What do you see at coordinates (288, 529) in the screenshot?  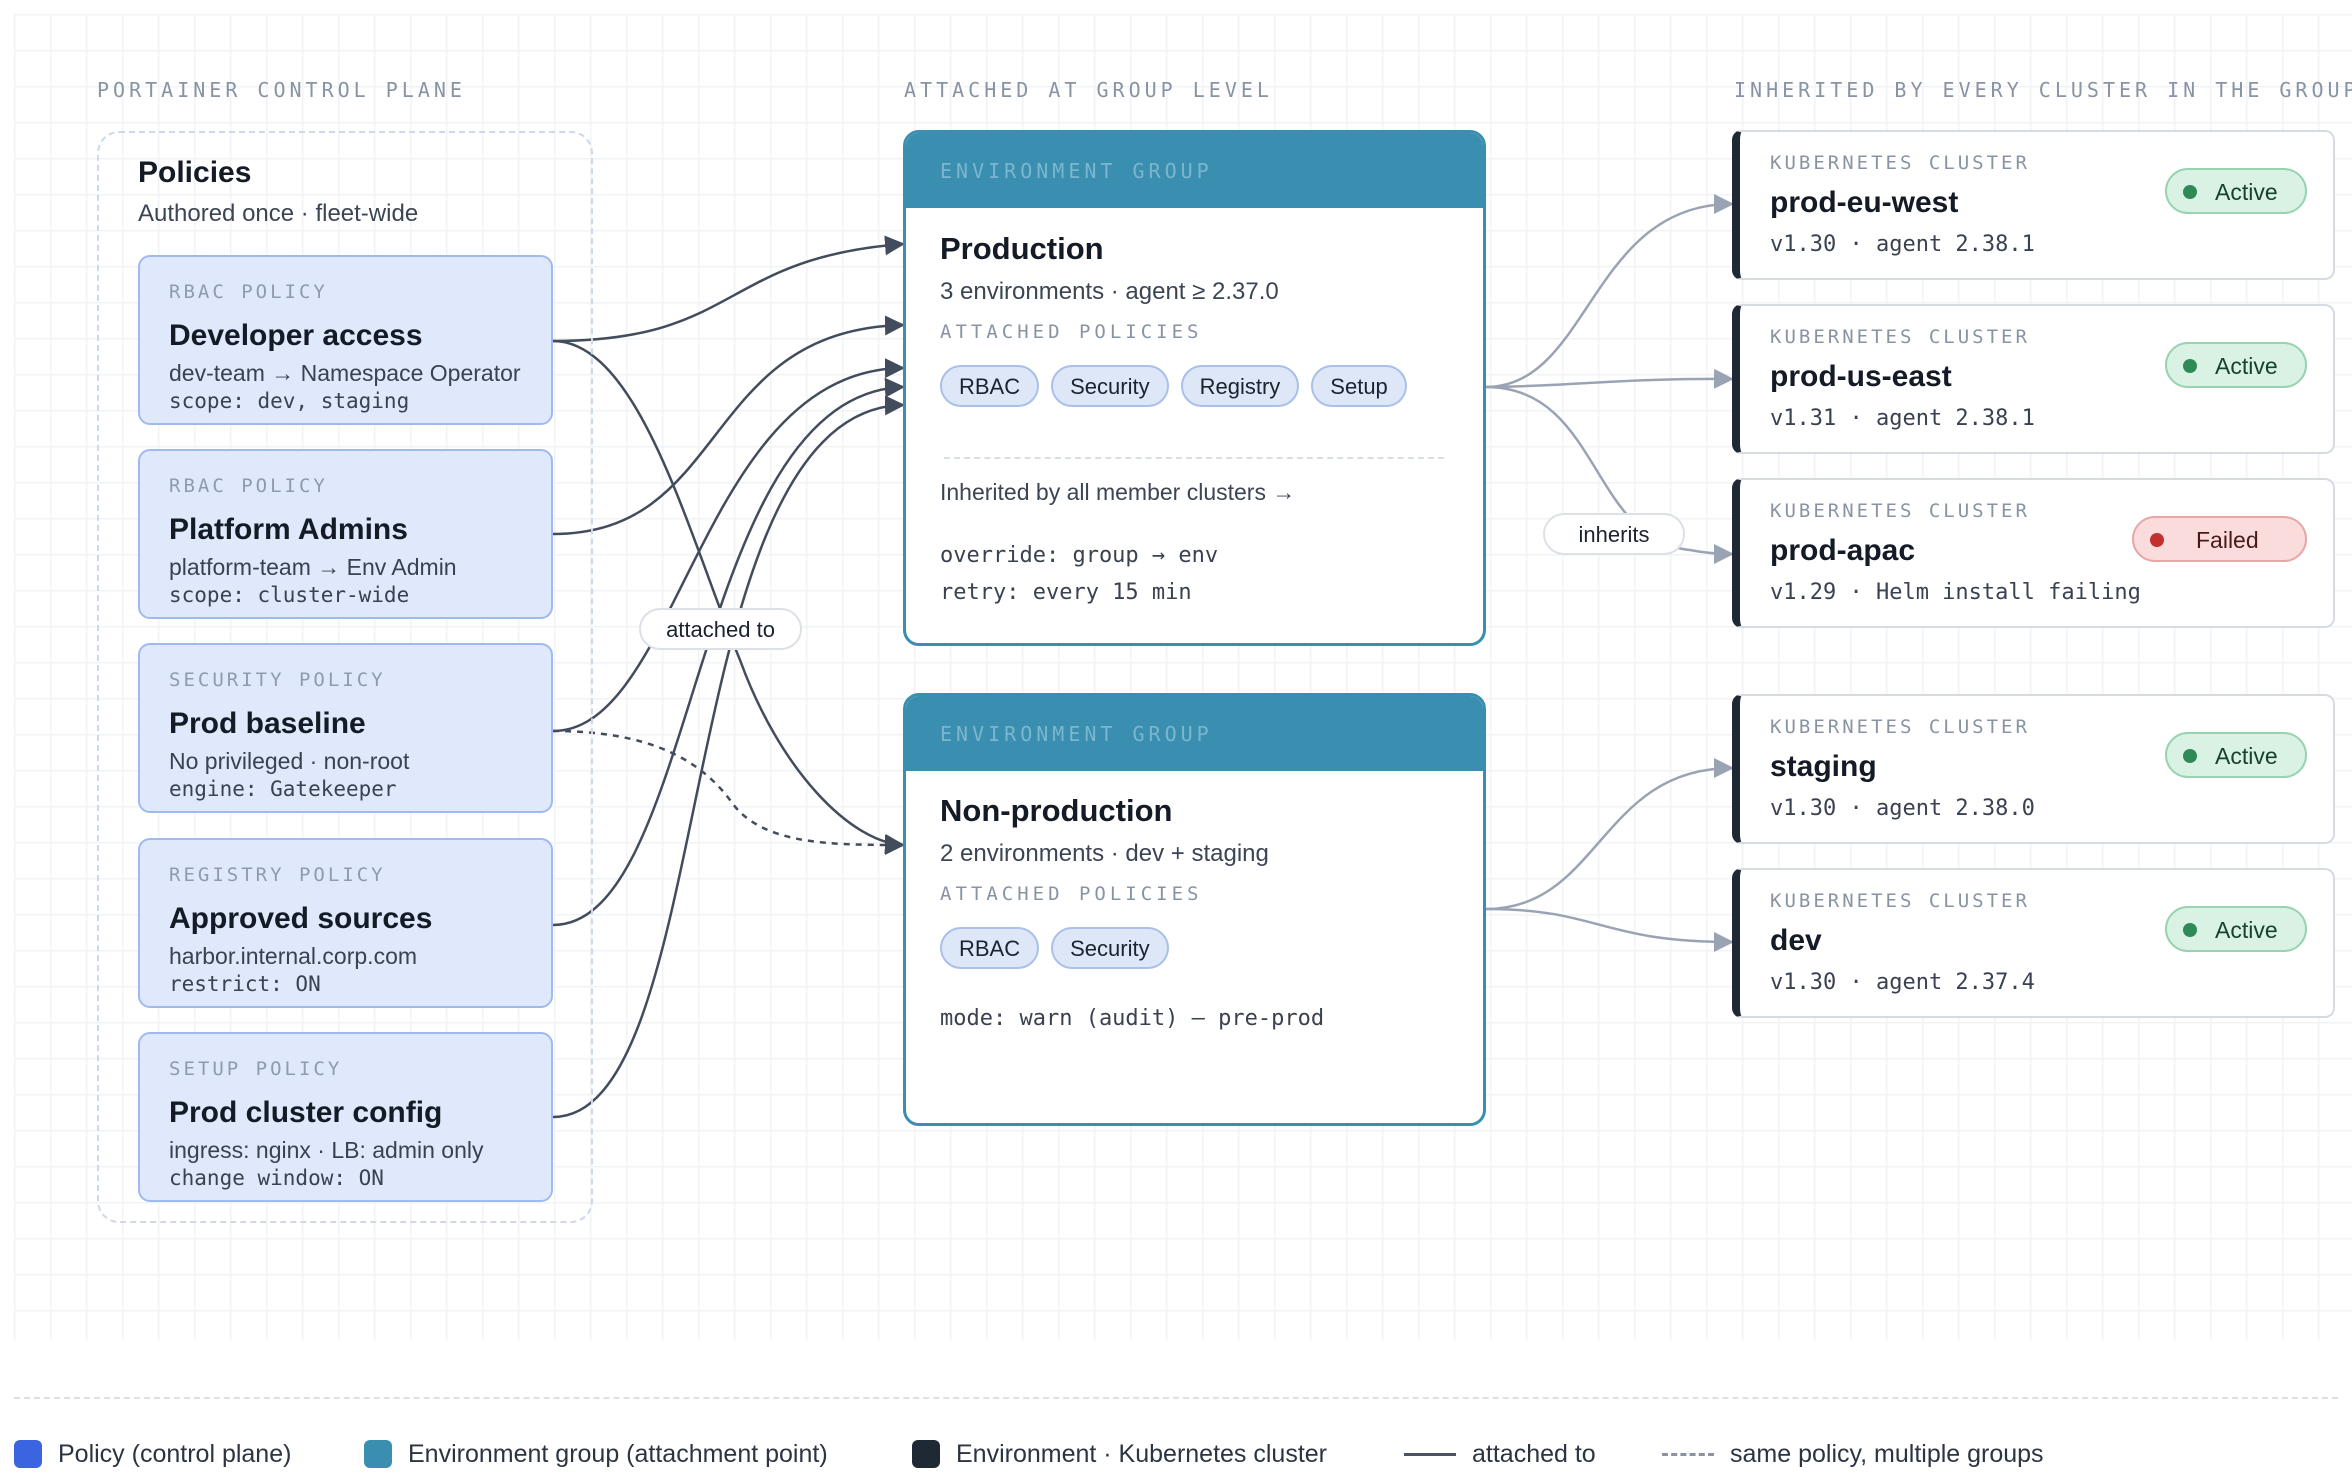 I see `policy-name: Platform Admins` at bounding box center [288, 529].